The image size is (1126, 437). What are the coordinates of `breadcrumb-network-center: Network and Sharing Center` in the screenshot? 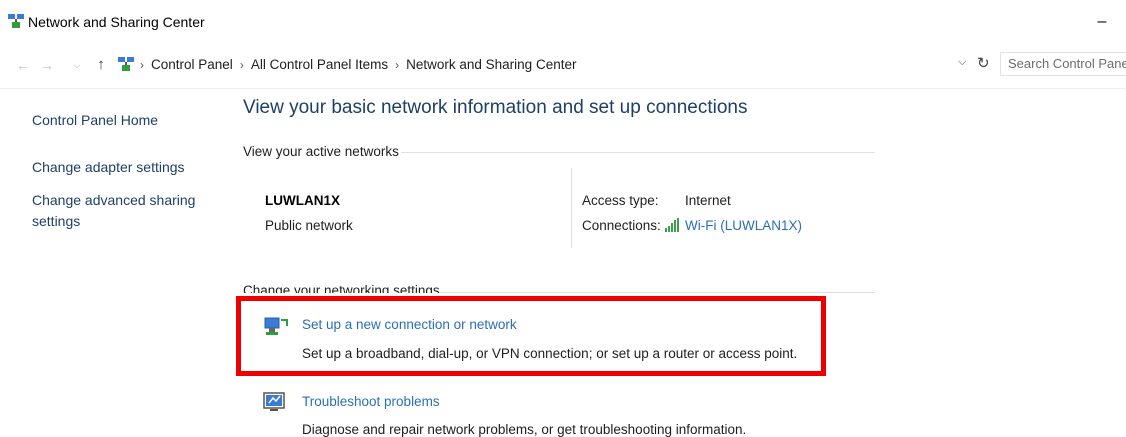 It's located at (491, 64).